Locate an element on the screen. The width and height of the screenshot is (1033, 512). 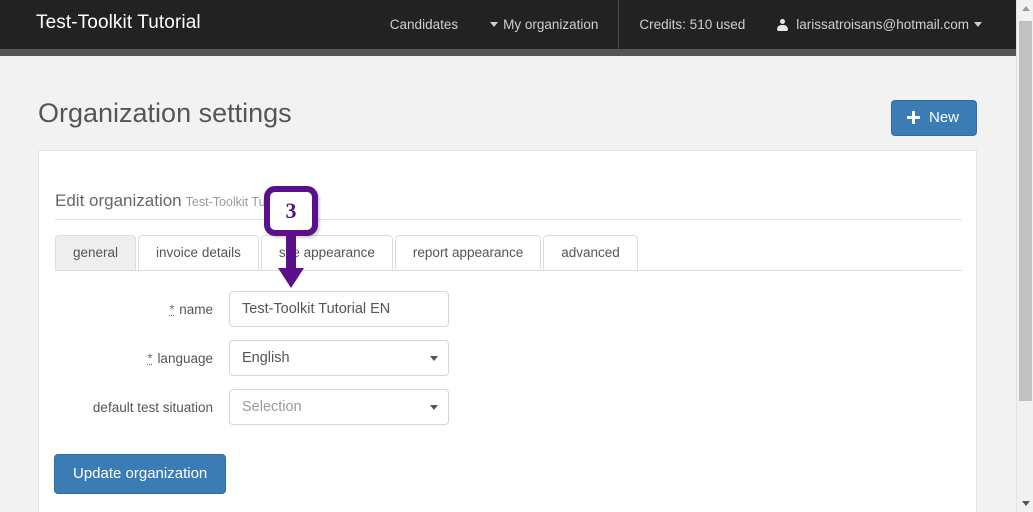
name-input is located at coordinates (339, 309).